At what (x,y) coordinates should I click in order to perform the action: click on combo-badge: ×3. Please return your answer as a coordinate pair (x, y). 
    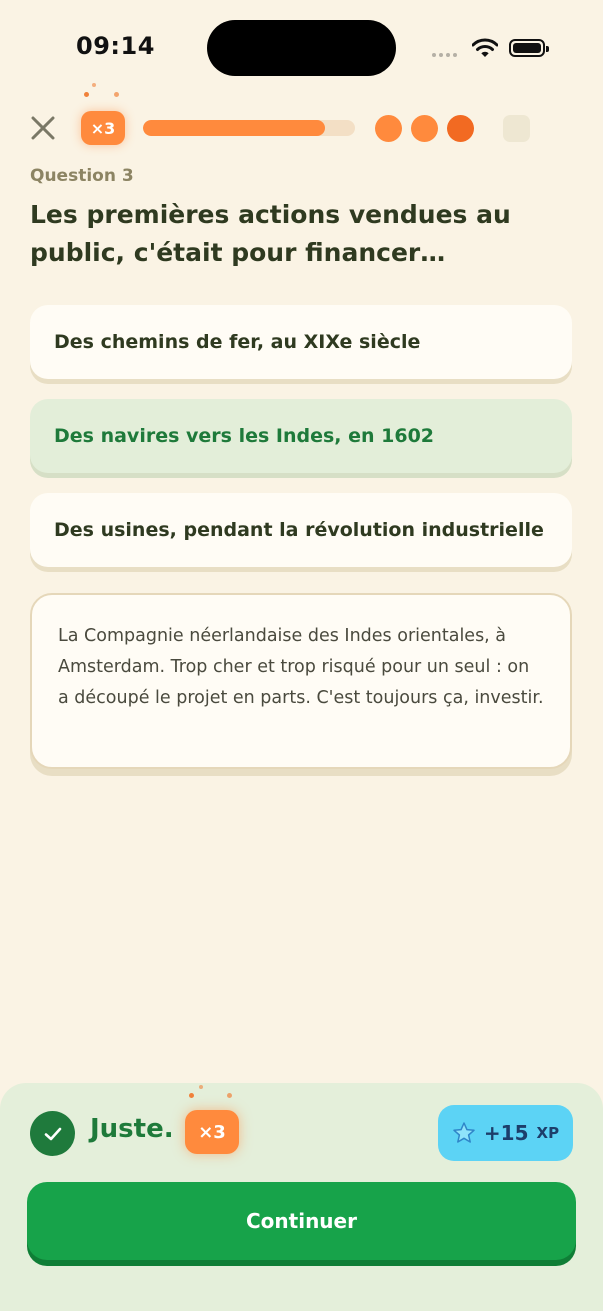
    Looking at the image, I should click on (103, 128).